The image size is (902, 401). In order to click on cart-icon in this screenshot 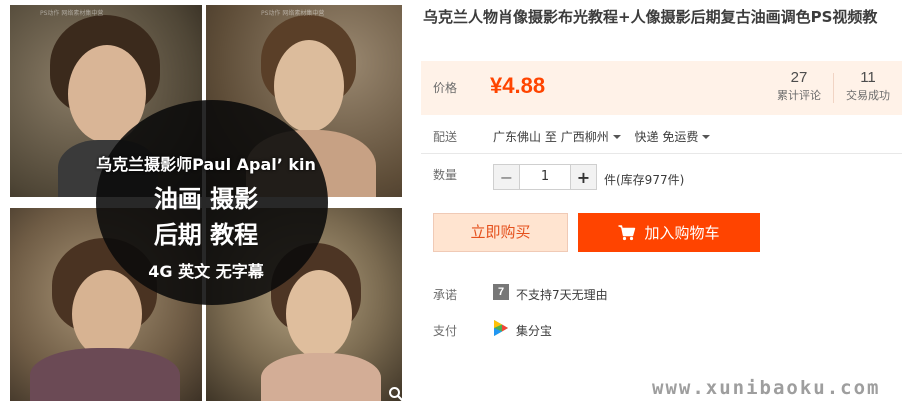, I will do `click(627, 232)`.